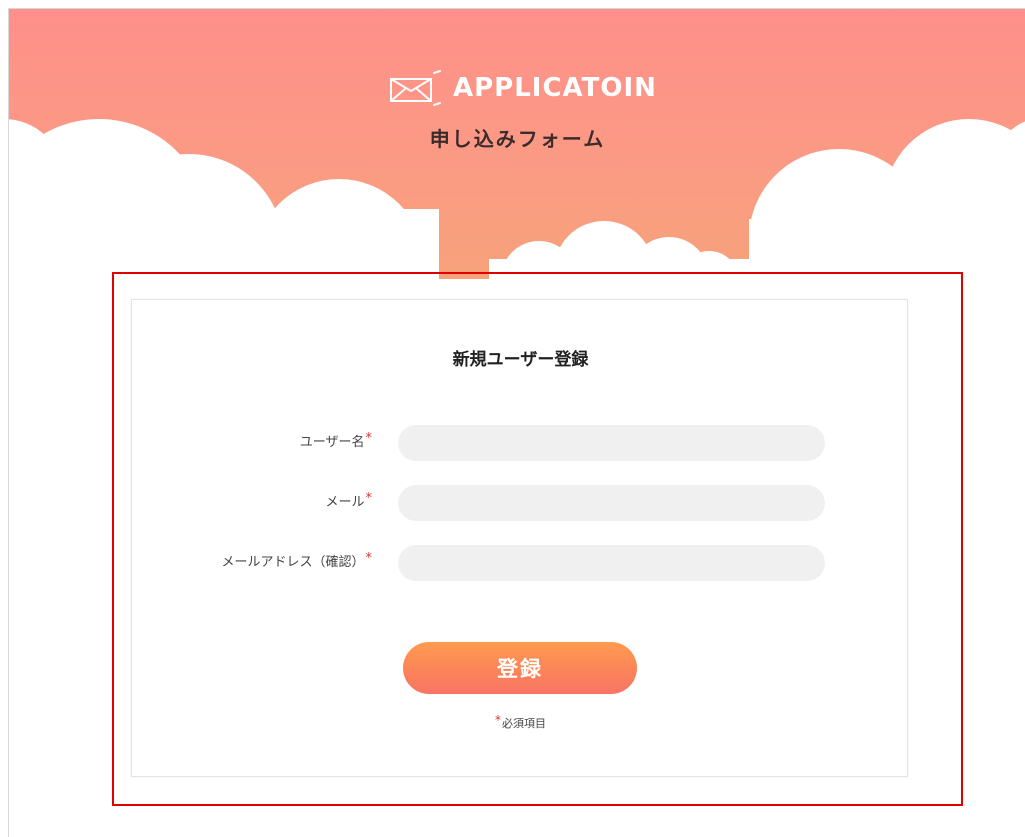 This screenshot has width=1025, height=837. I want to click on app-logo: APPLICATOIN, so click(522, 88).